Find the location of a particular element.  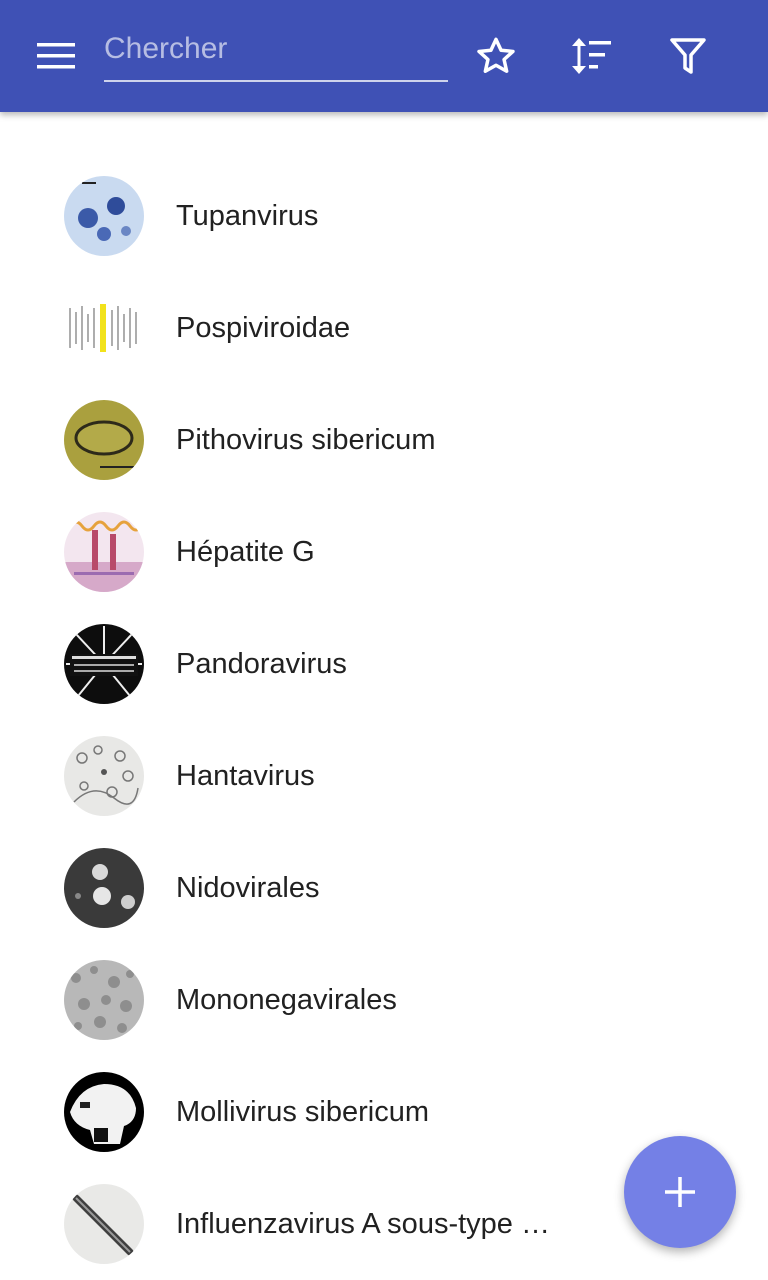

list-item: Hantavirus is located at coordinates (384, 776).